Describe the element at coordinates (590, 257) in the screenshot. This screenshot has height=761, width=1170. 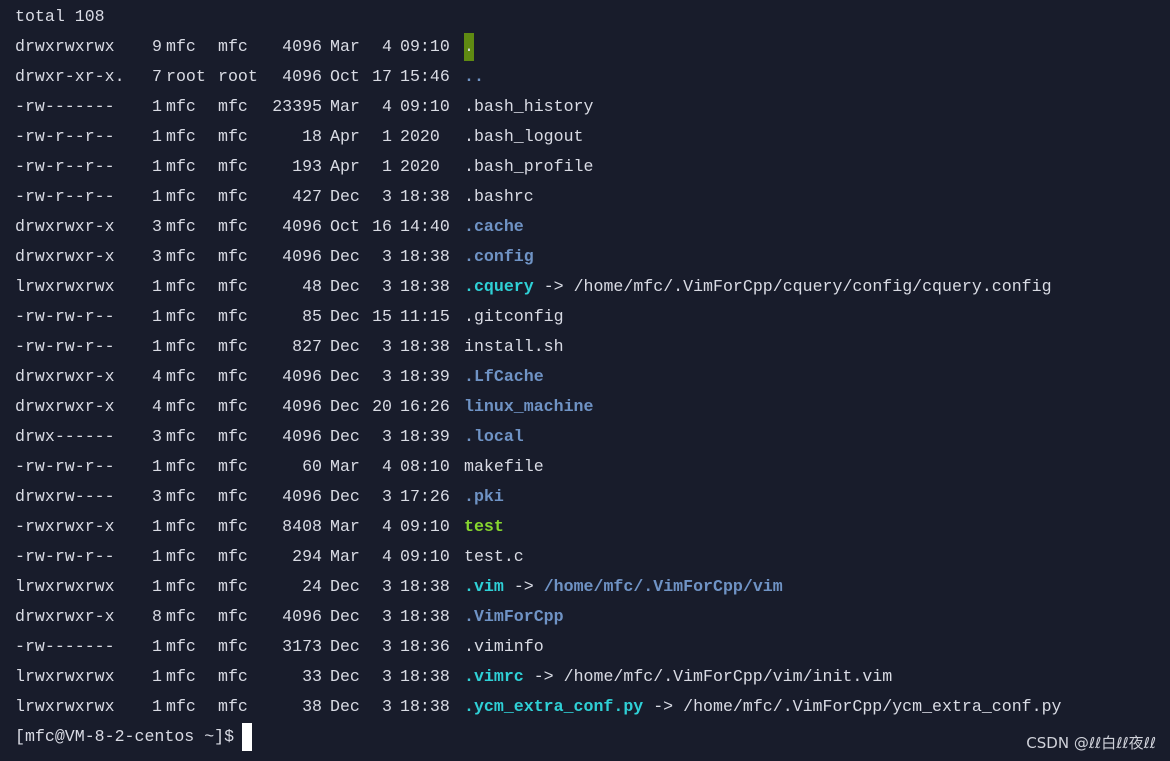
I see `listing-row: drwxrwxr-x 3 mfc mfc 4096 Dec 3 18:38 .config` at that location.